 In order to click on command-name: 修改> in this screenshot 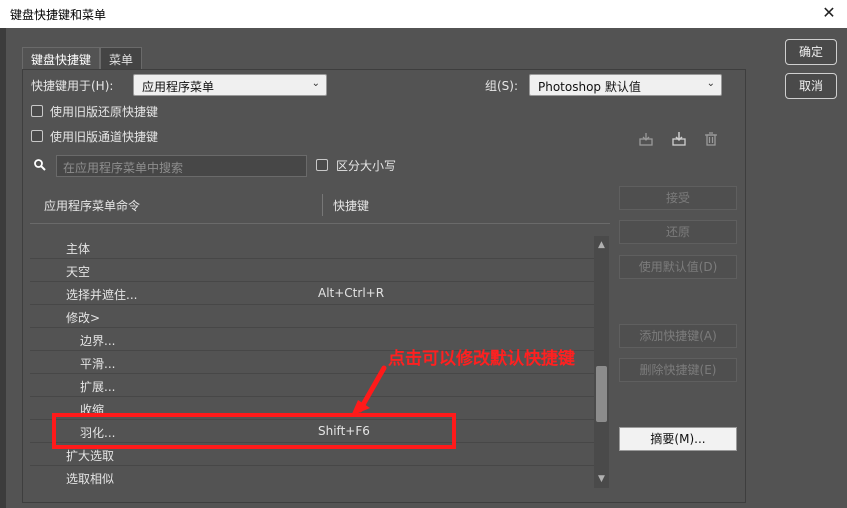, I will do `click(83, 318)`.